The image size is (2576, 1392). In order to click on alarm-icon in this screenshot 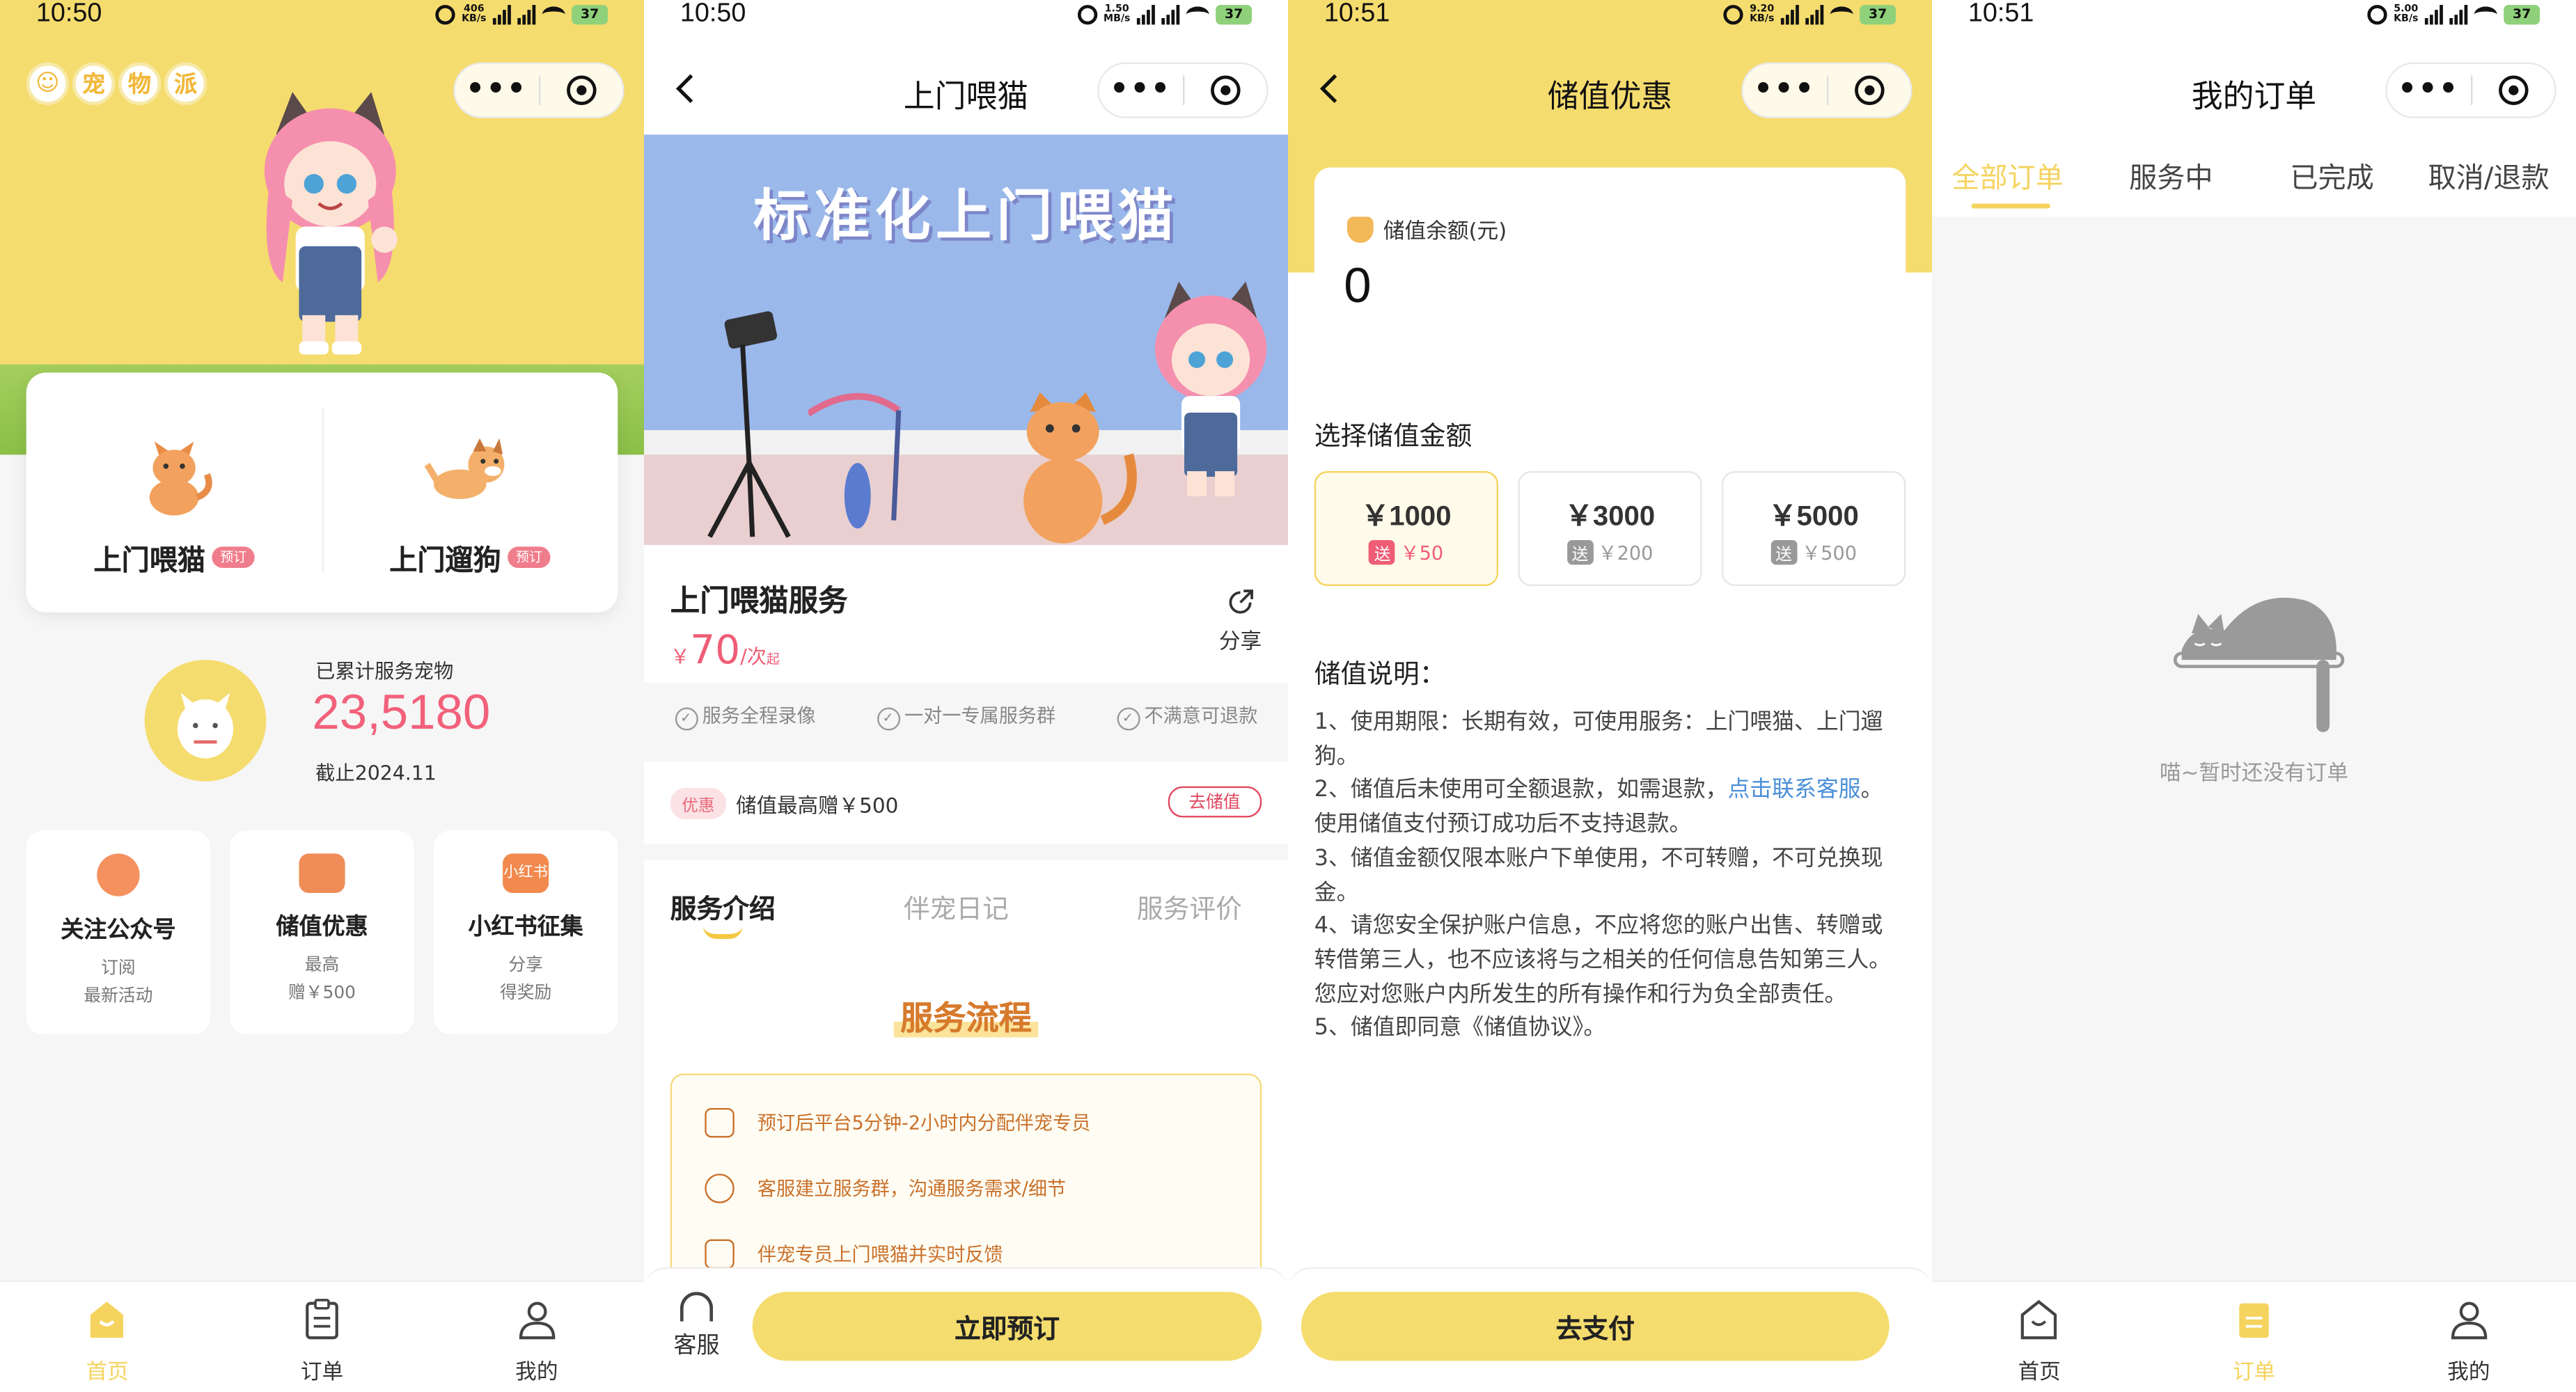, I will do `click(1087, 15)`.